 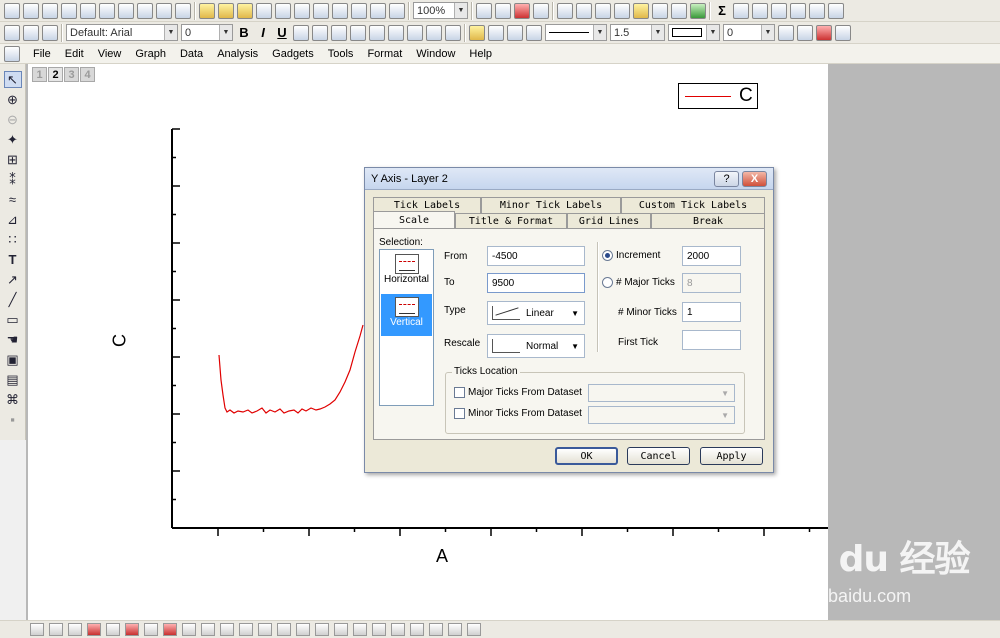 I want to click on tab-scale: Scale, so click(x=414, y=220).